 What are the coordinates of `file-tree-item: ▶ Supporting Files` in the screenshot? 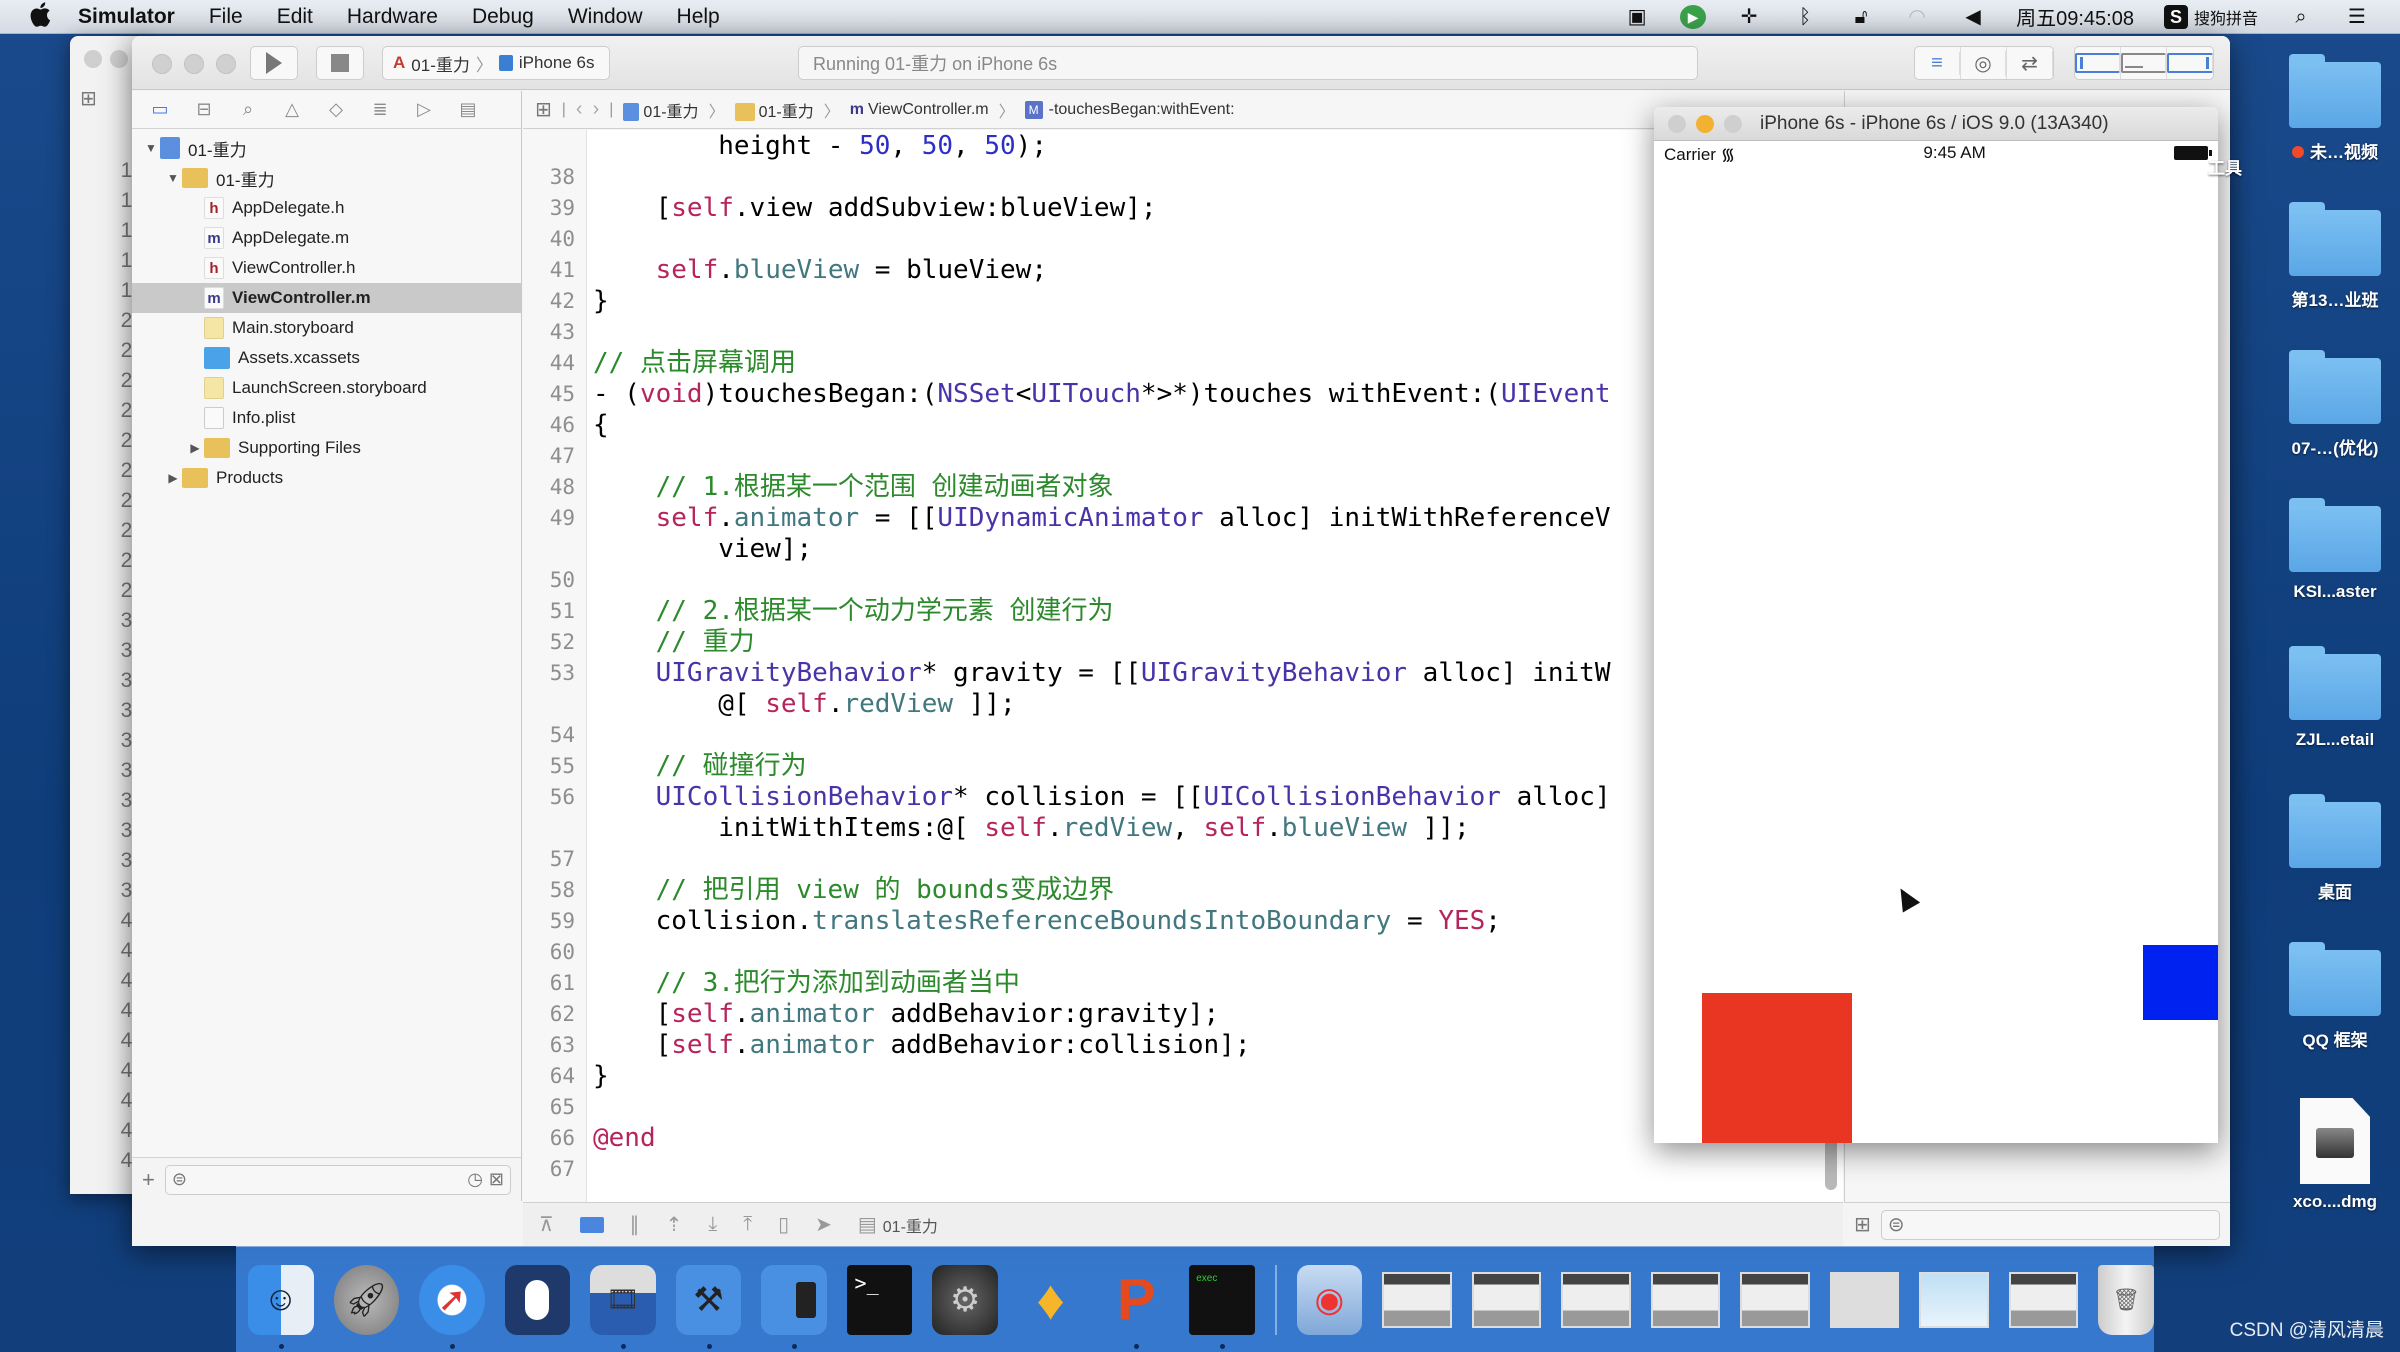 It's located at (326, 448).